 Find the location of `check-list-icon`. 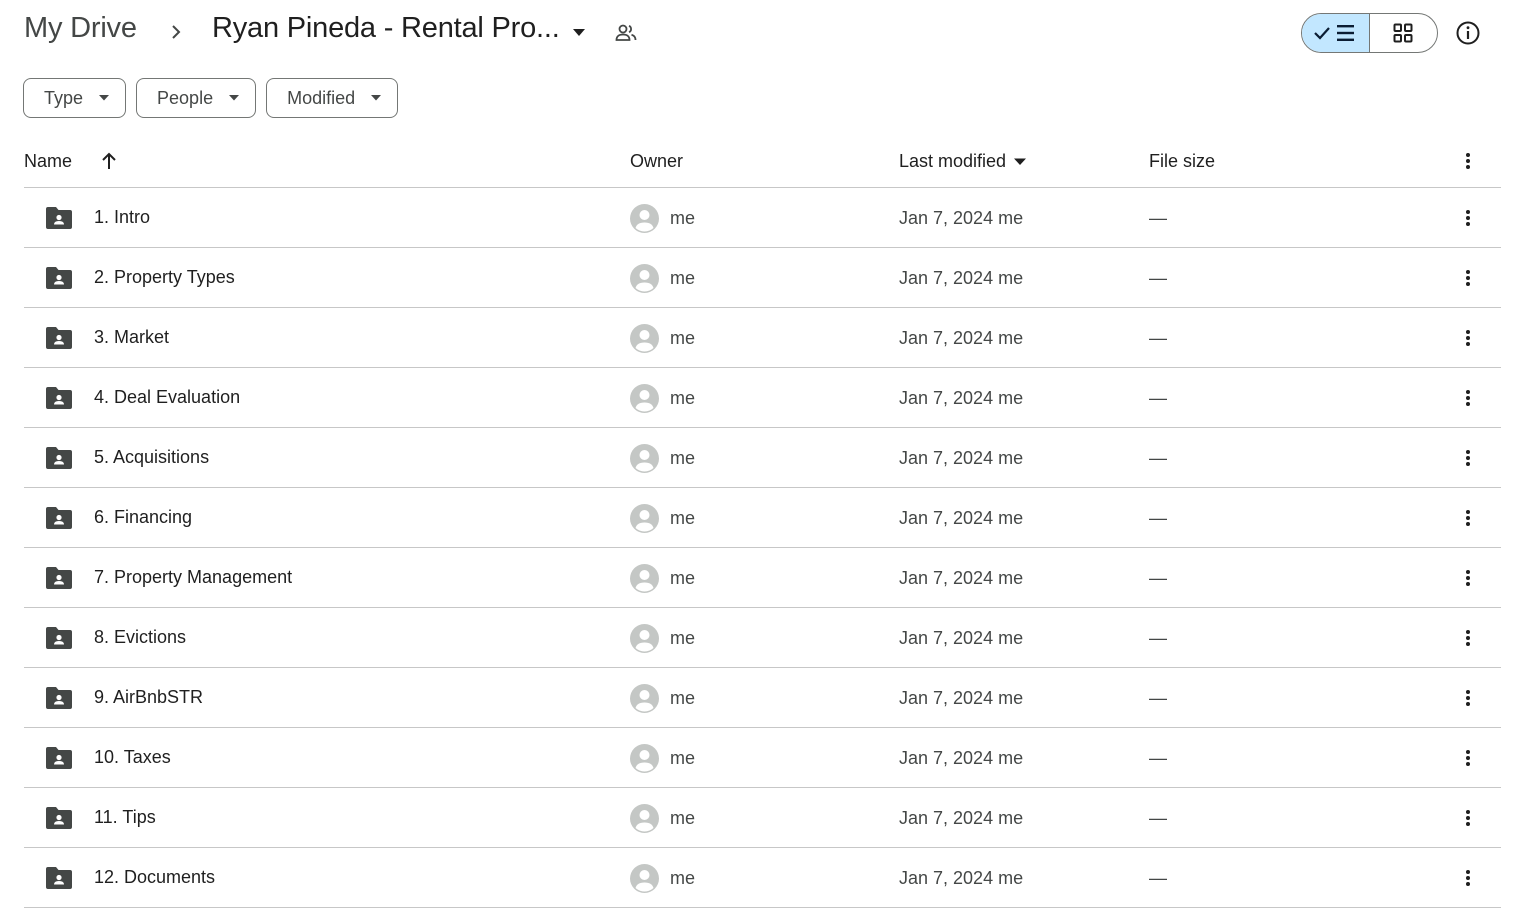

check-list-icon is located at coordinates (1334, 33).